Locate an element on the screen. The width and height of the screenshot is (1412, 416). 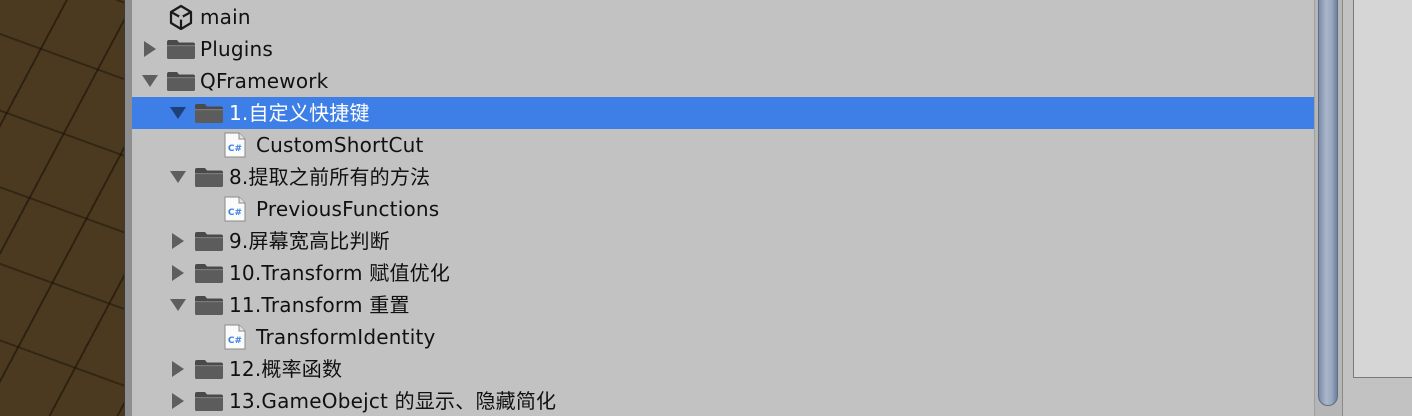
tree-row-label: TransformIdentity is located at coordinates (346, 337).